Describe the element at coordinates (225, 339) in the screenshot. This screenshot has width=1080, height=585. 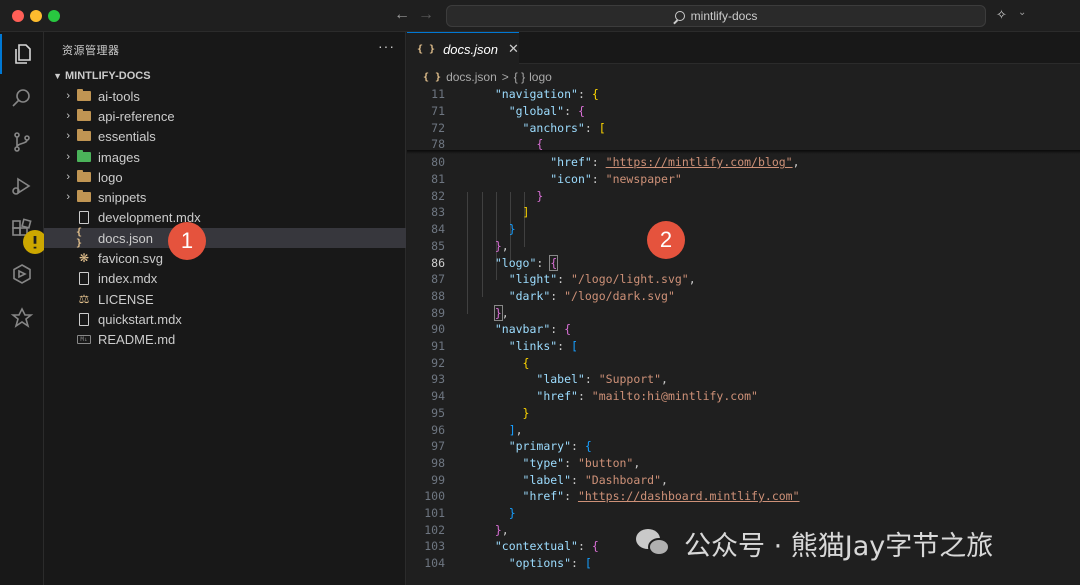
I see `tree-file-readme-md: M↓ README.md` at that location.